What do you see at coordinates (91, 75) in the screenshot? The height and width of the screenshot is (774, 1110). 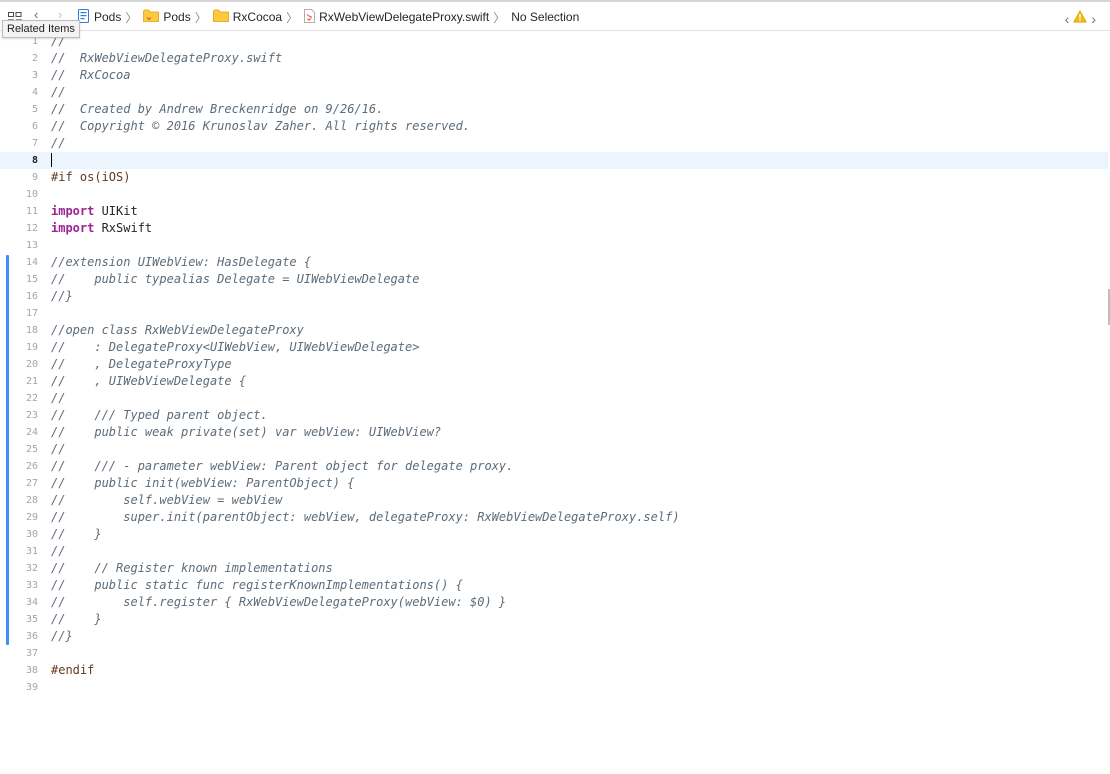 I see `code-token-comment: // RxCocoa` at bounding box center [91, 75].